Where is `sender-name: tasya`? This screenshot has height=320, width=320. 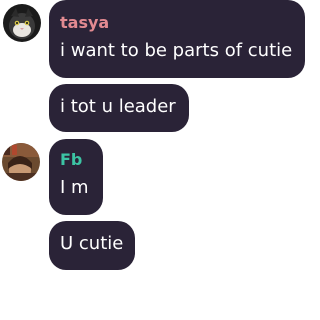 sender-name: tasya is located at coordinates (84, 23).